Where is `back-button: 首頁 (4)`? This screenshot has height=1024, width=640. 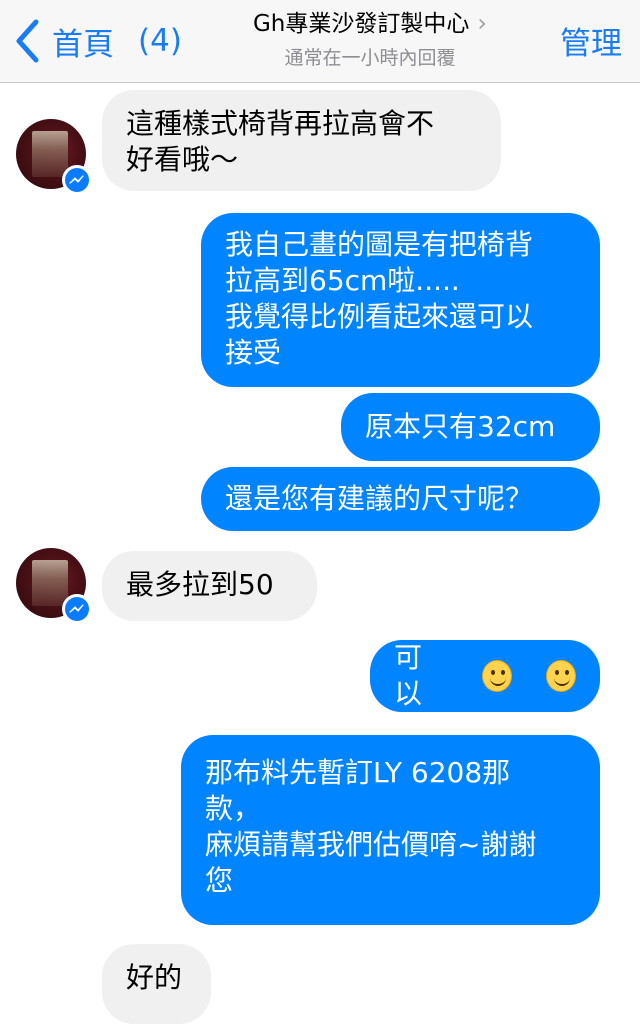
back-button: 首頁 (4) is located at coordinates (98, 41).